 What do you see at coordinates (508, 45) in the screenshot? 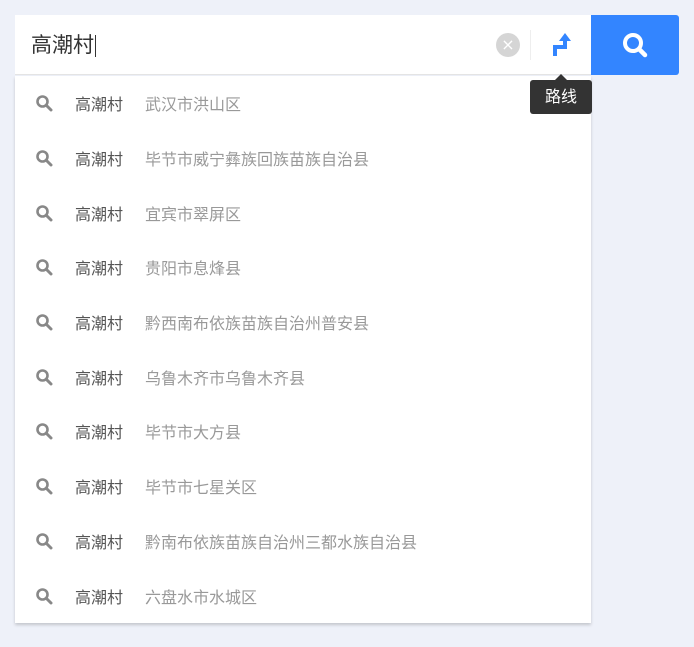
I see `clear-icon: ×` at bounding box center [508, 45].